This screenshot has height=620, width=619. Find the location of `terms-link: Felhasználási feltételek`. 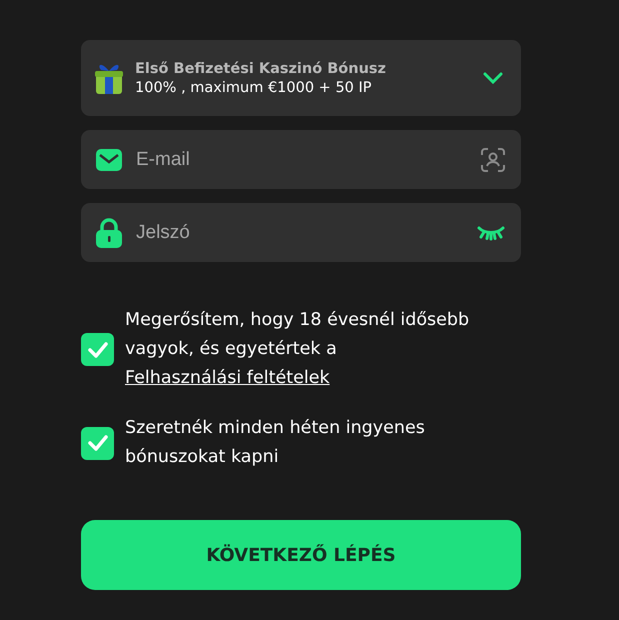

terms-link: Felhasználási feltételek is located at coordinates (227, 378).